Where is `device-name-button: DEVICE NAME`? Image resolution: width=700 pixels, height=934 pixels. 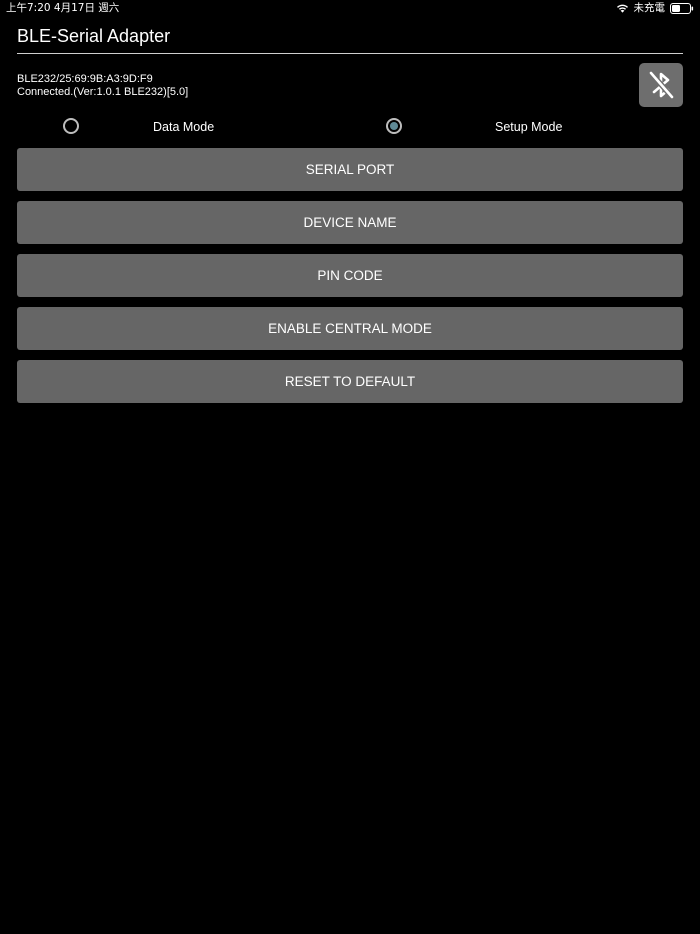 device-name-button: DEVICE NAME is located at coordinates (350, 222).